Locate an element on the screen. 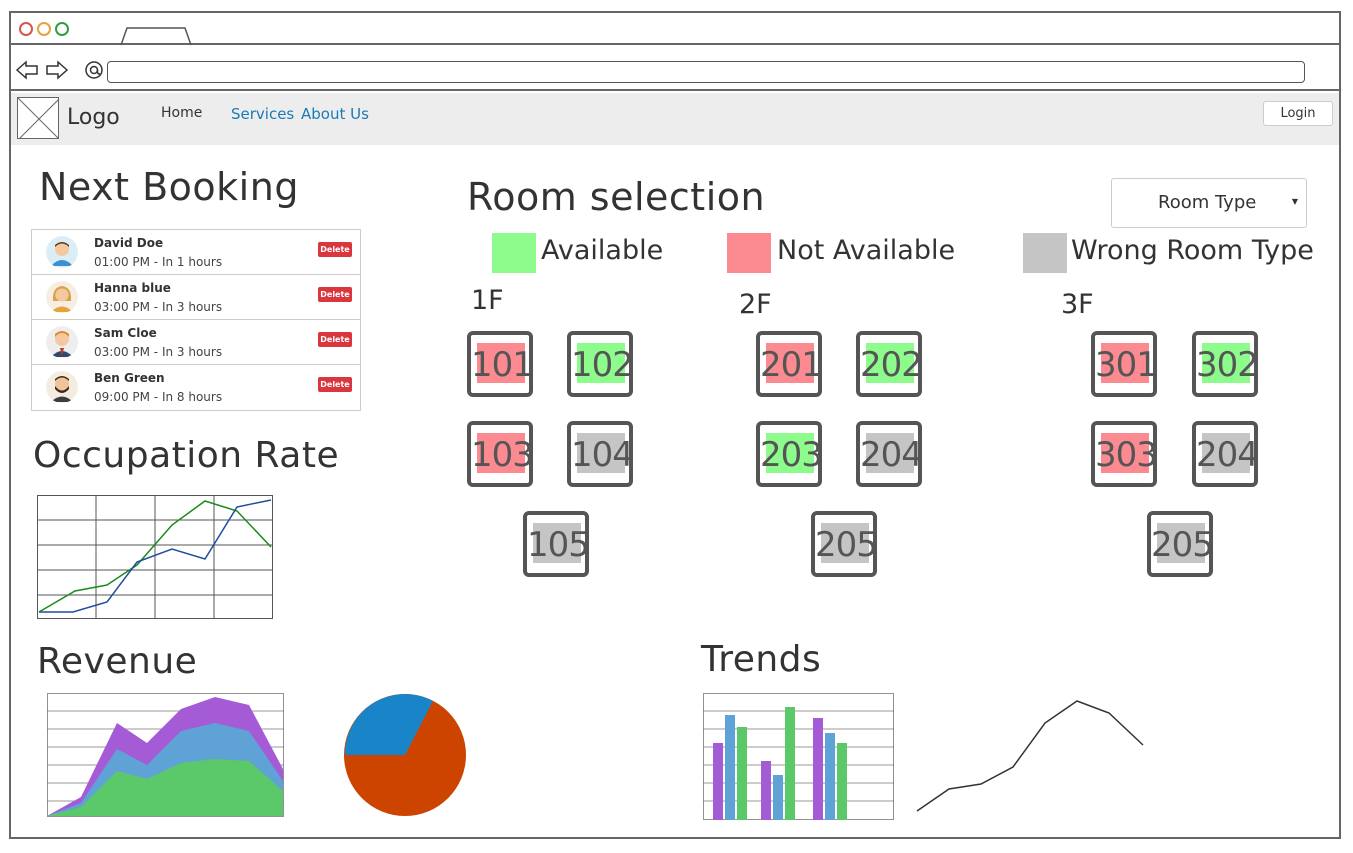  room-number: 202 is located at coordinates (891, 365).